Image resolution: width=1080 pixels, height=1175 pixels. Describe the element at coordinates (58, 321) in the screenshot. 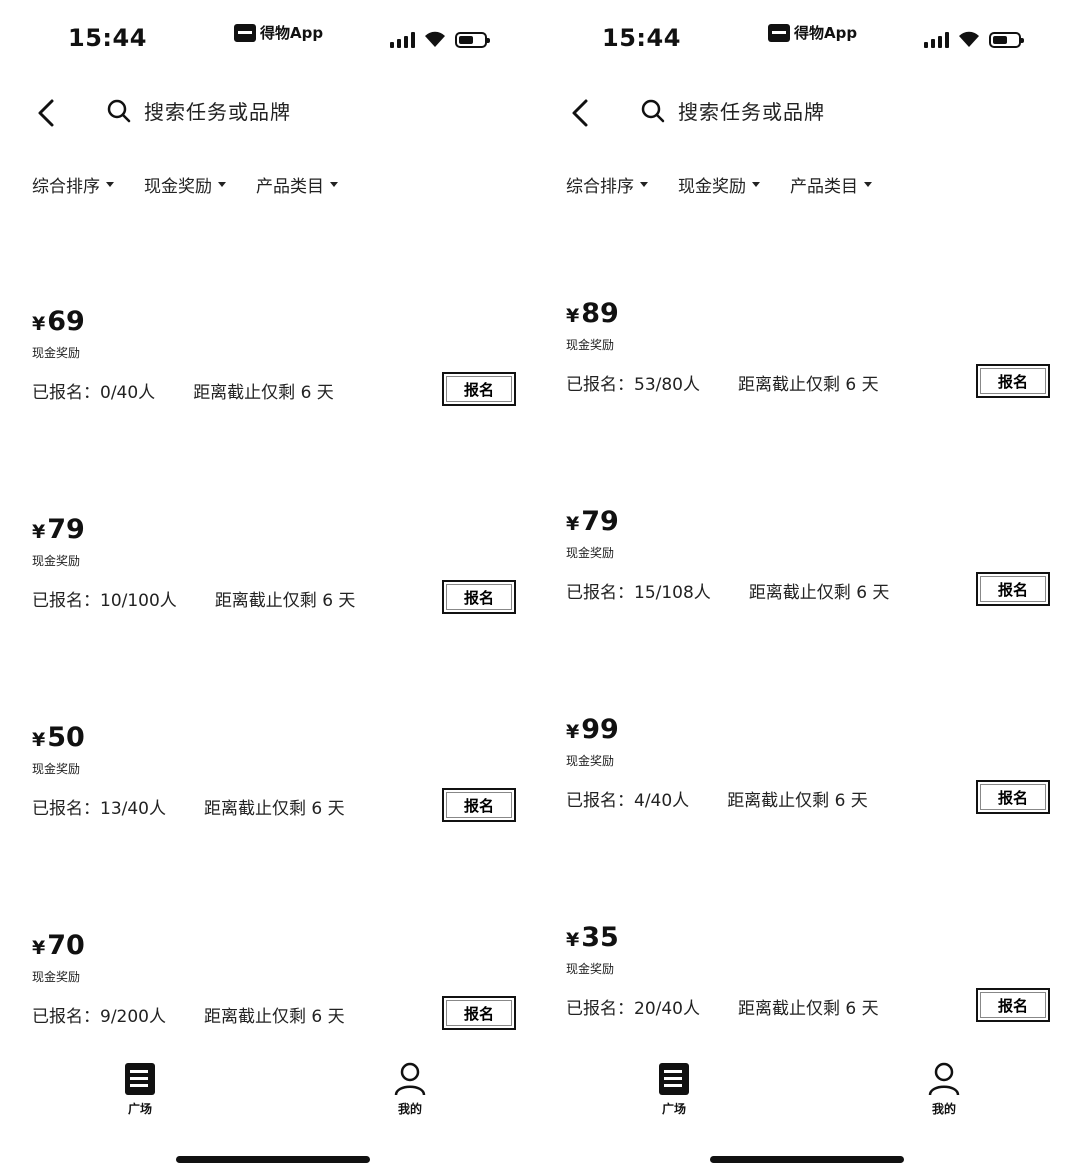

I see `task-price: ¥69` at that location.